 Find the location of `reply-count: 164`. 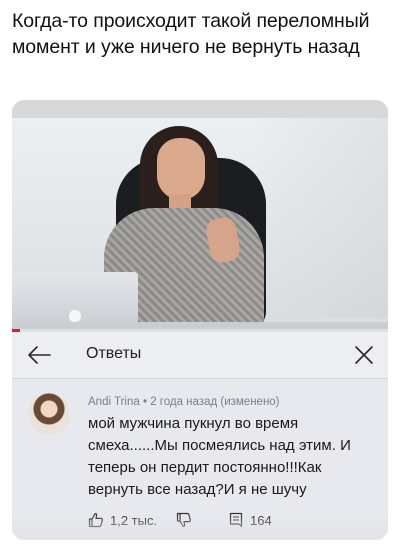

reply-count: 164 is located at coordinates (261, 520).